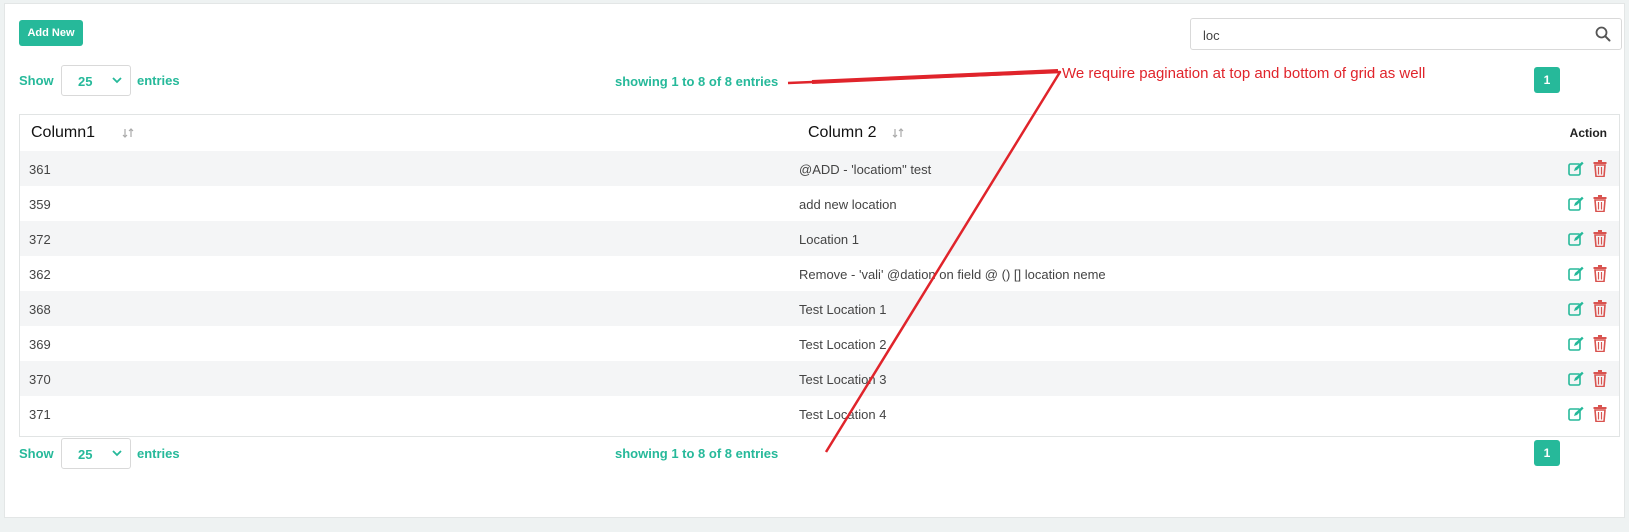 This screenshot has height=532, width=1629. I want to click on table-row: 371 Test Location 4, so click(819, 414).